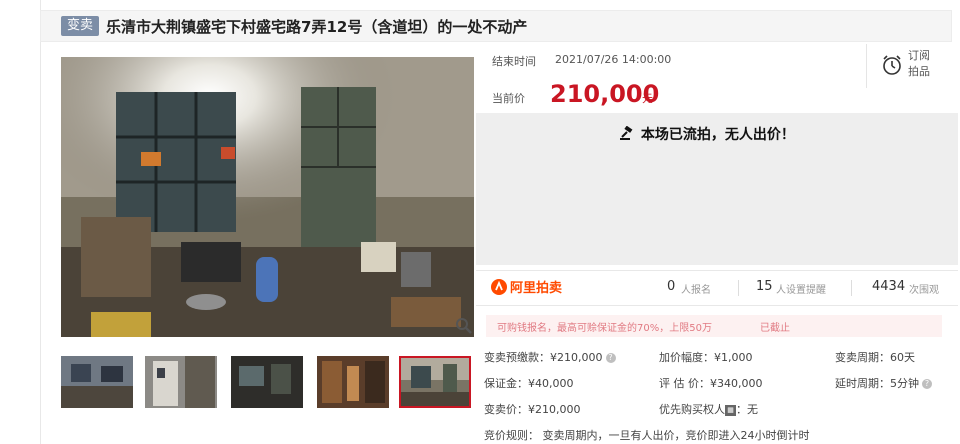 The image size is (960, 444). What do you see at coordinates (801, 290) in the screenshot?
I see `reminder-label: 人设置提醒` at bounding box center [801, 290].